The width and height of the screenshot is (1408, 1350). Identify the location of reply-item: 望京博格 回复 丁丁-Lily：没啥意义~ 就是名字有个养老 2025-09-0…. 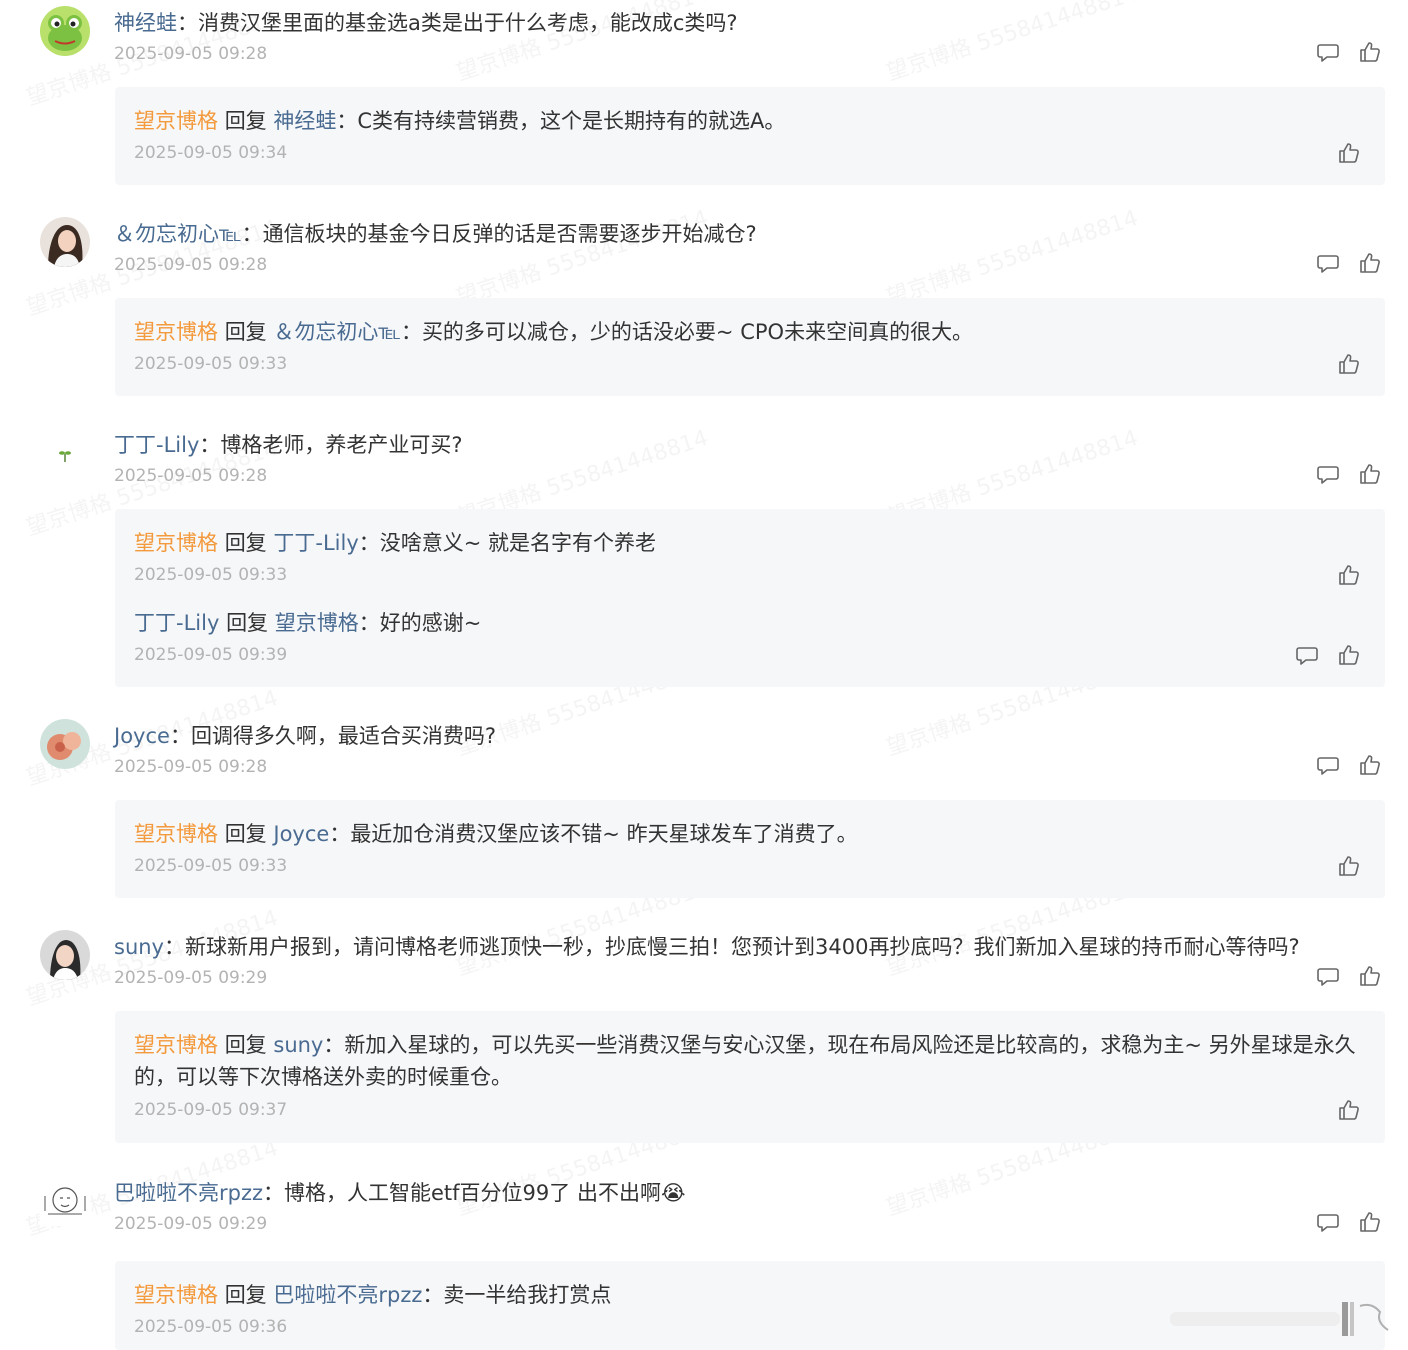
(750, 549).